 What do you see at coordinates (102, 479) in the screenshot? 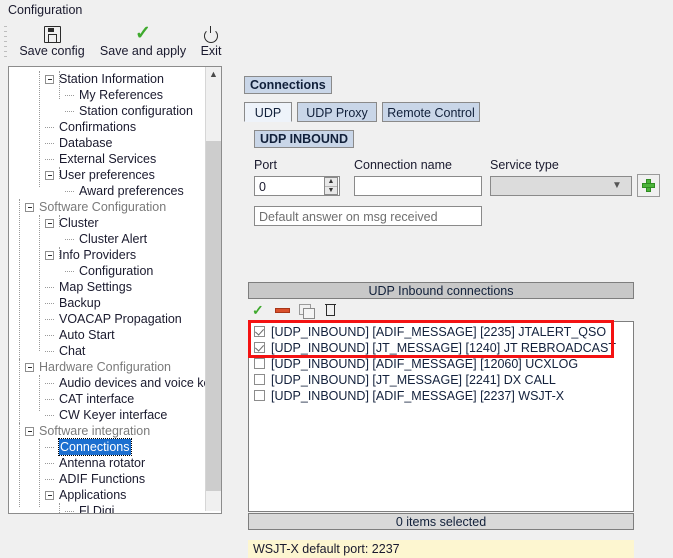
I see `sidebar-item-label: ADIF Functions` at bounding box center [102, 479].